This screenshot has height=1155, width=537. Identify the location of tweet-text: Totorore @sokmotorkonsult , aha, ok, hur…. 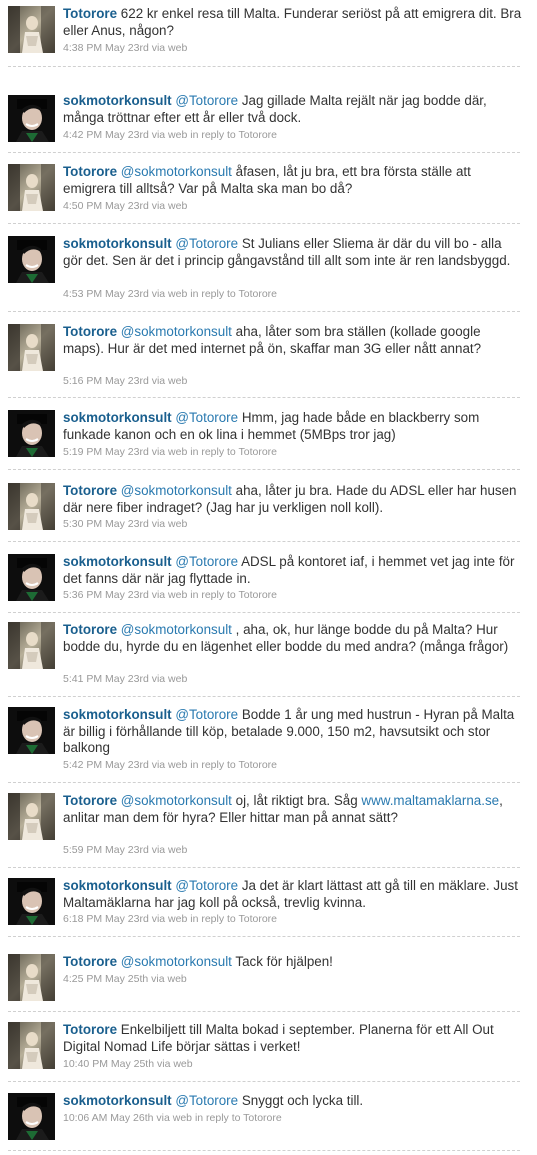
(293, 638).